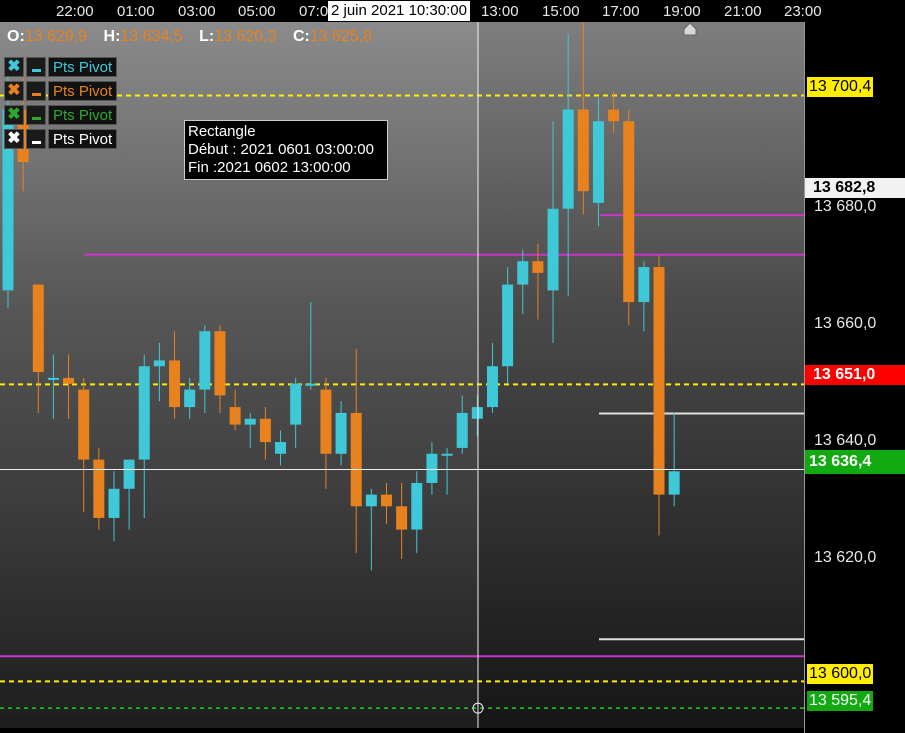 This screenshot has height=733, width=905. What do you see at coordinates (136, 11) in the screenshot?
I see `time-tick-label: 01:00` at bounding box center [136, 11].